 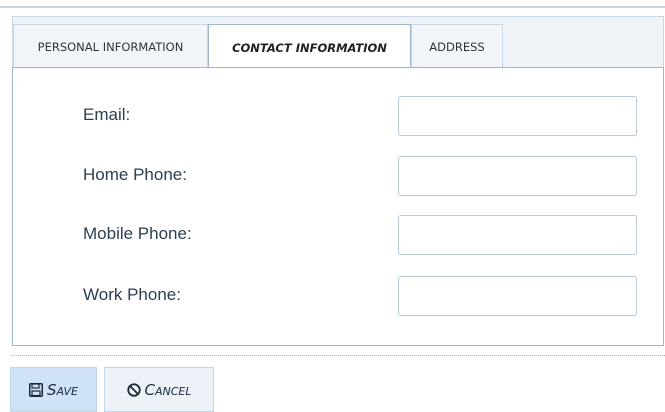 What do you see at coordinates (332, 4) in the screenshot?
I see `top-panel-edge` at bounding box center [332, 4].